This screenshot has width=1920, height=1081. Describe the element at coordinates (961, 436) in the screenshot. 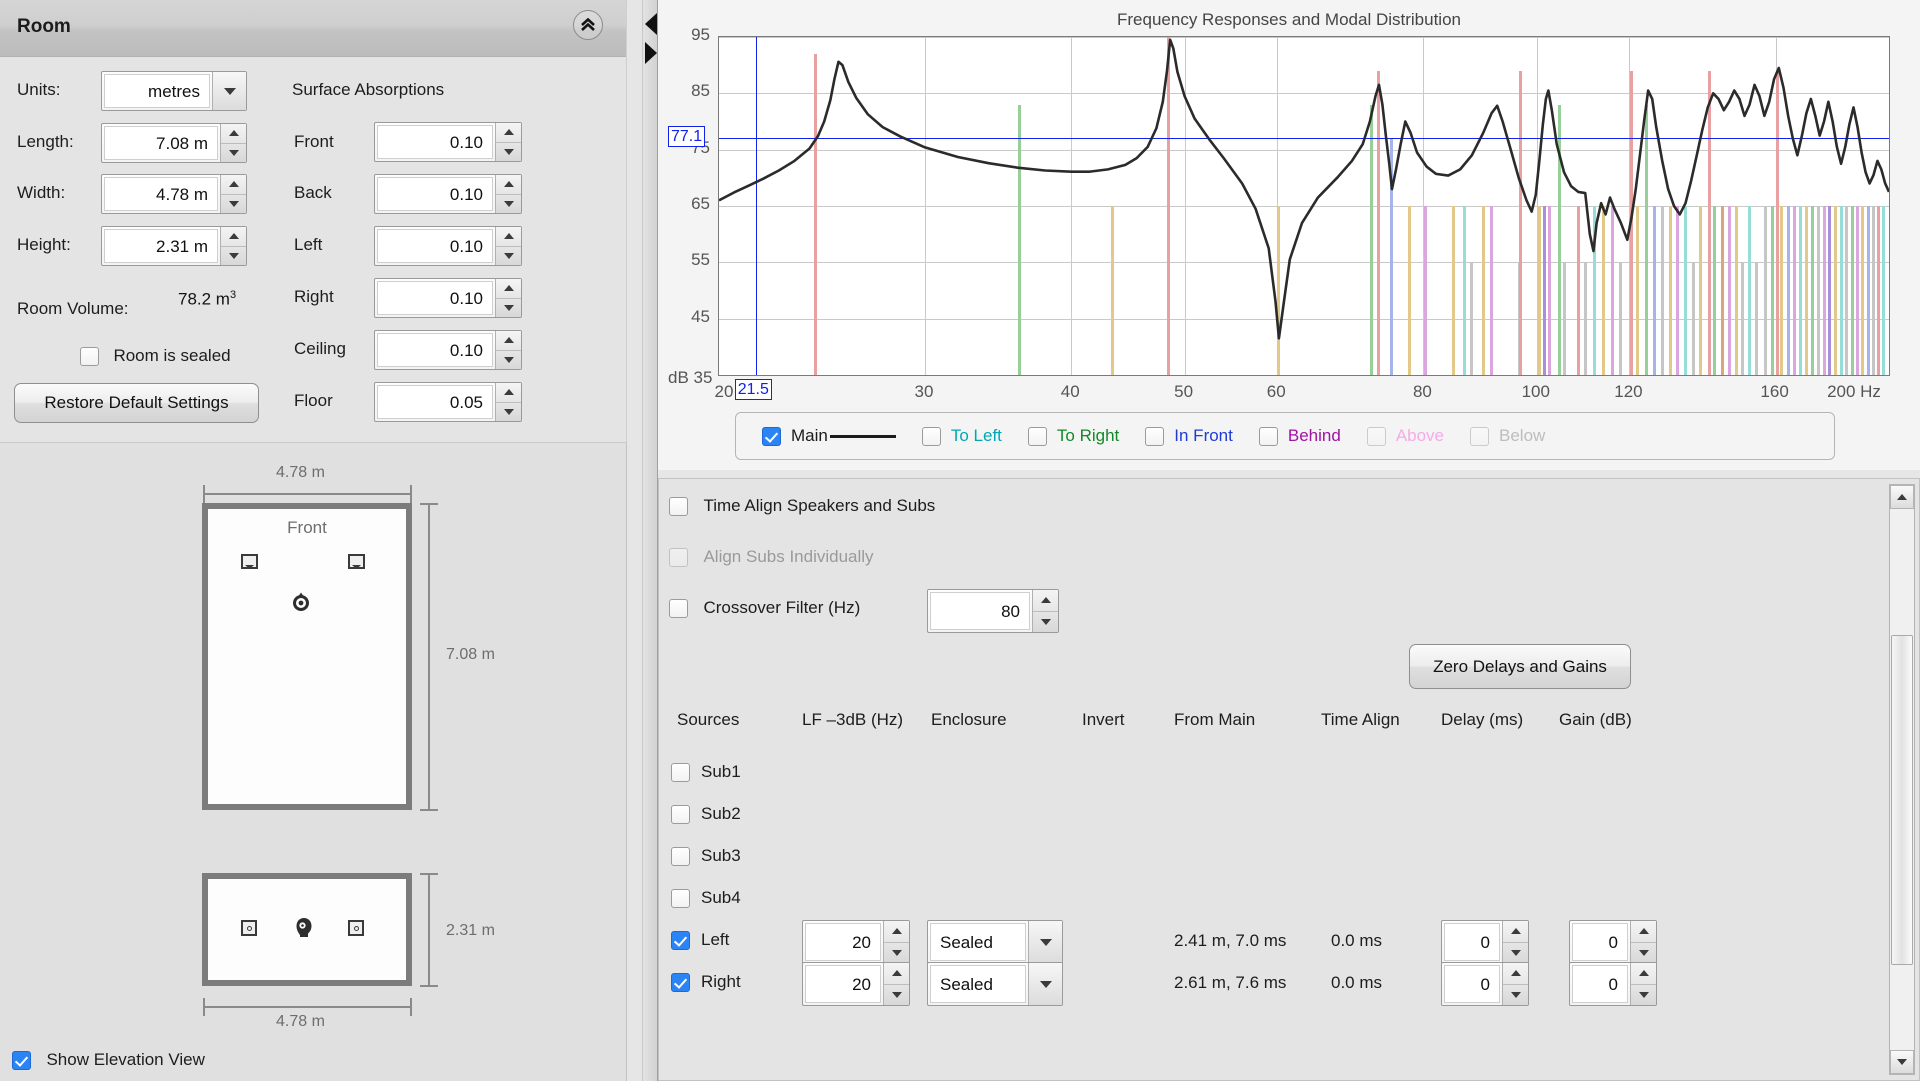

I see `legend-item-to-left: To Left` at that location.